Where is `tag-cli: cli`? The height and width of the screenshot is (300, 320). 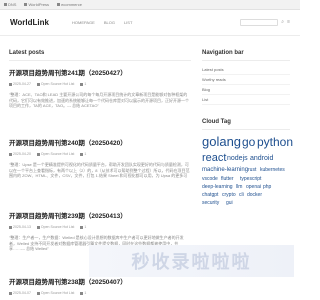
tag-cli: cli is located at coordinates (241, 195).